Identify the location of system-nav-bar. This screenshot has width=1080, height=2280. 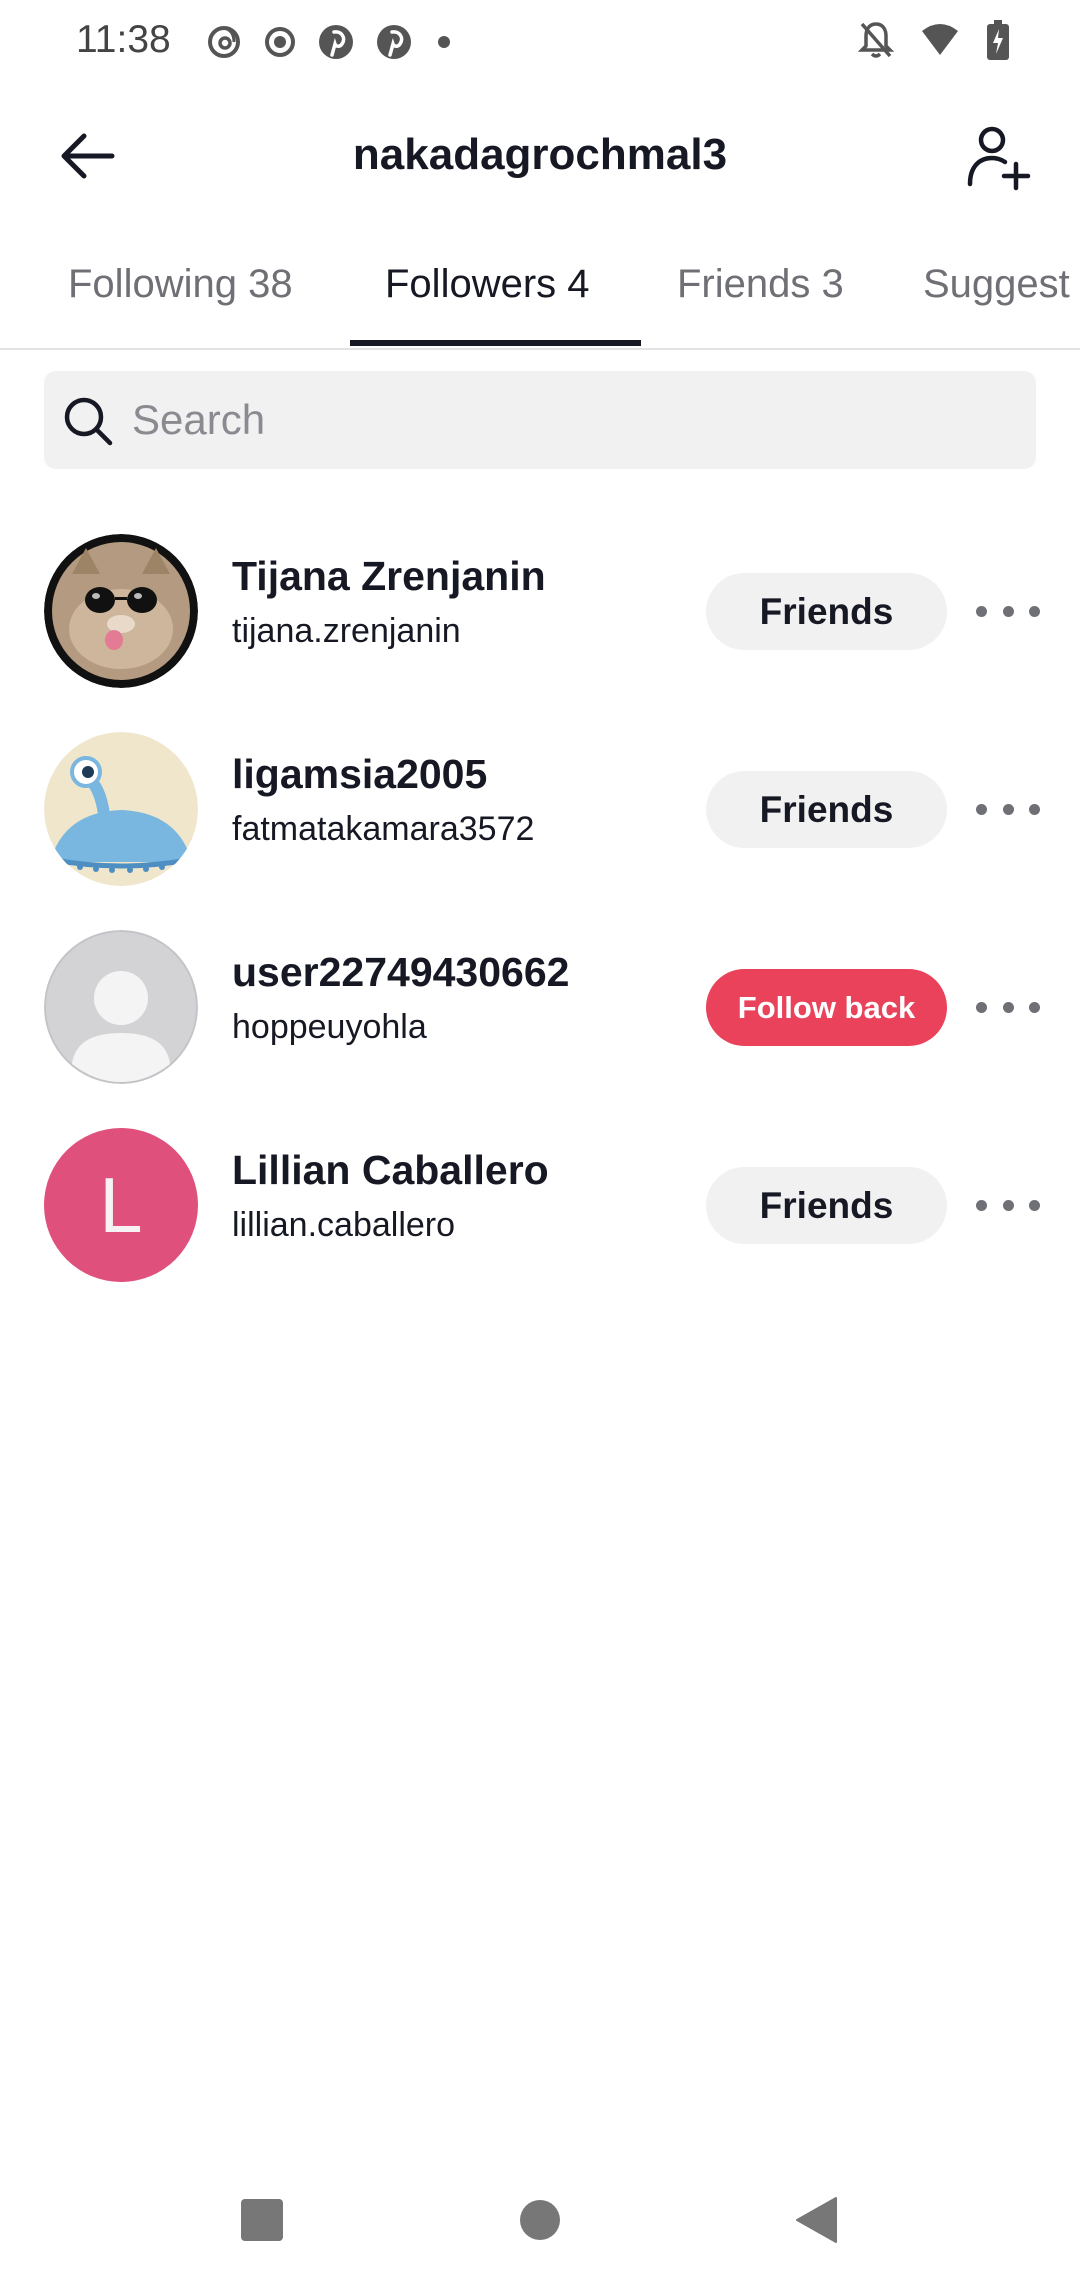
(540, 2220).